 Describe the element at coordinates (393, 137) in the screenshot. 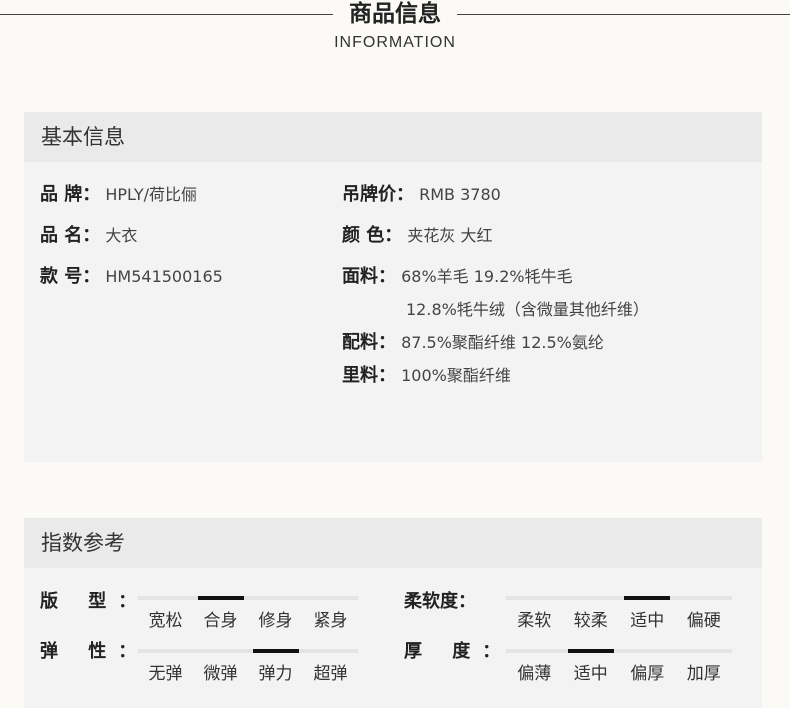

I see `basic-info-heading: 基本信息` at that location.